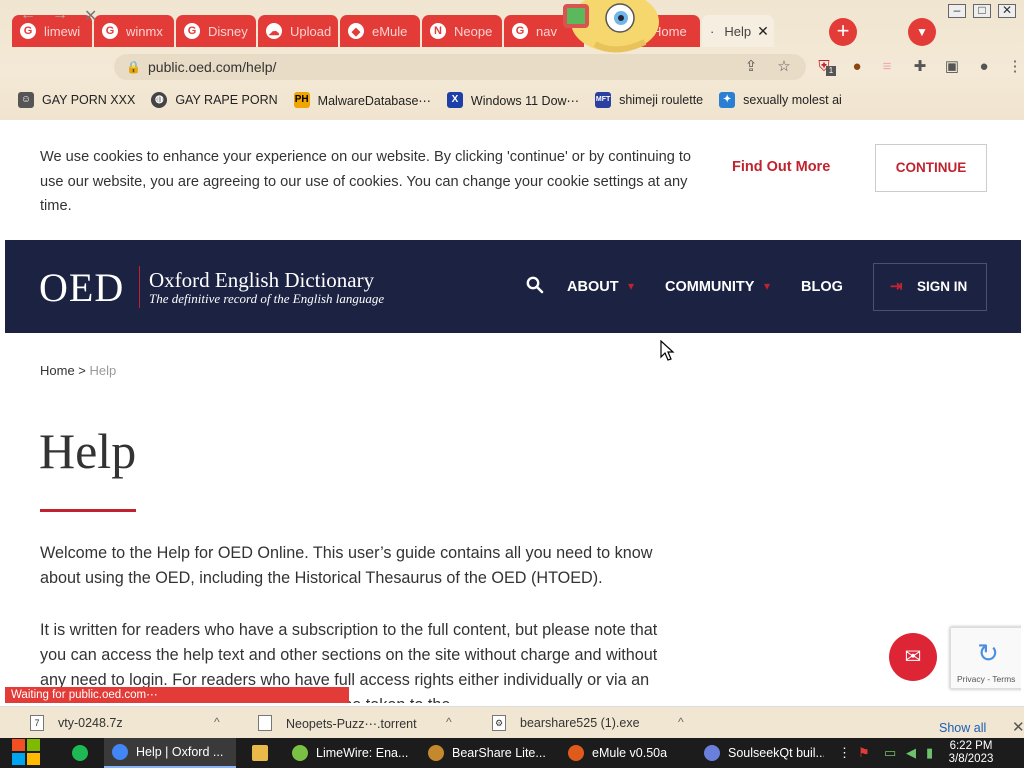 The height and width of the screenshot is (768, 1024). What do you see at coordinates (792, 100) in the screenshot?
I see `bookmark-label: sexually molest ai` at bounding box center [792, 100].